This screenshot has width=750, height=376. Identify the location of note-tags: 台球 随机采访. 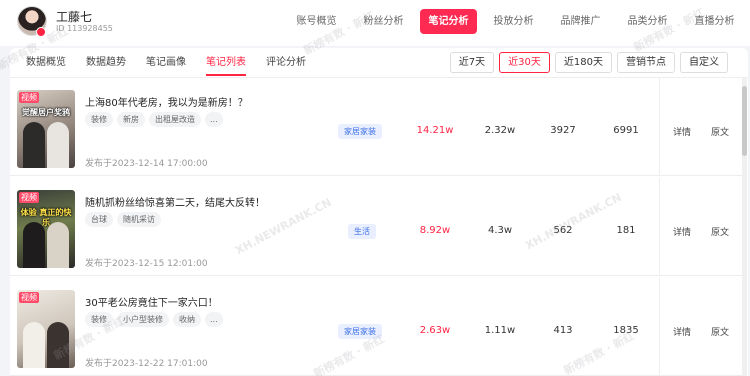
(123, 219).